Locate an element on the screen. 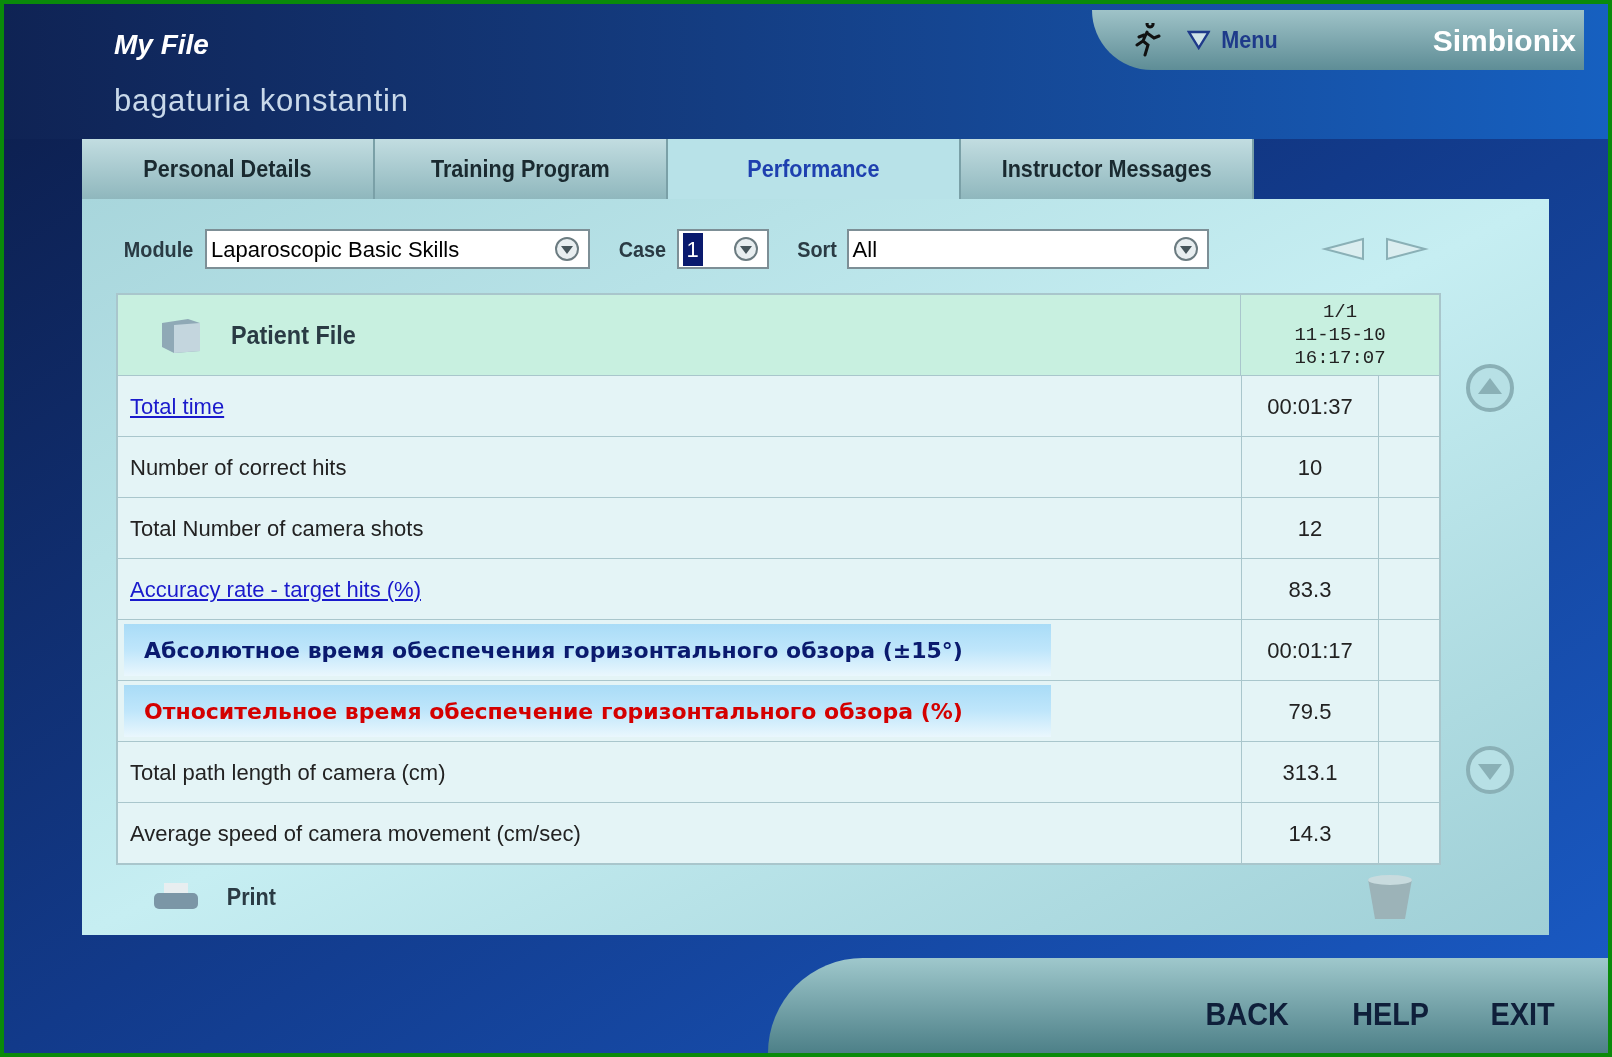 Image resolution: width=1612 pixels, height=1057 pixels. filter-label: Module is located at coordinates (158, 249).